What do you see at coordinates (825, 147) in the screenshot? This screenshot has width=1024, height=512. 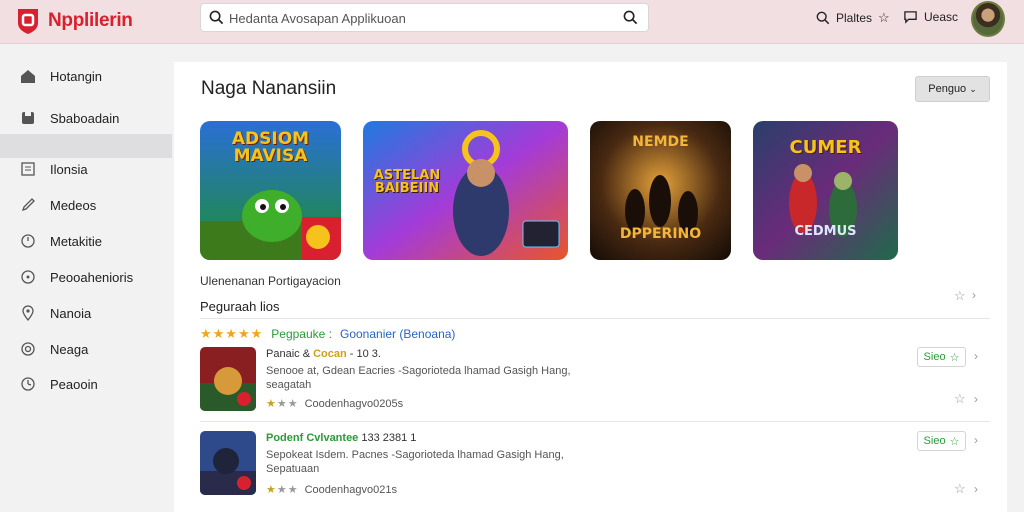 I see `tile-title: CUMER` at bounding box center [825, 147].